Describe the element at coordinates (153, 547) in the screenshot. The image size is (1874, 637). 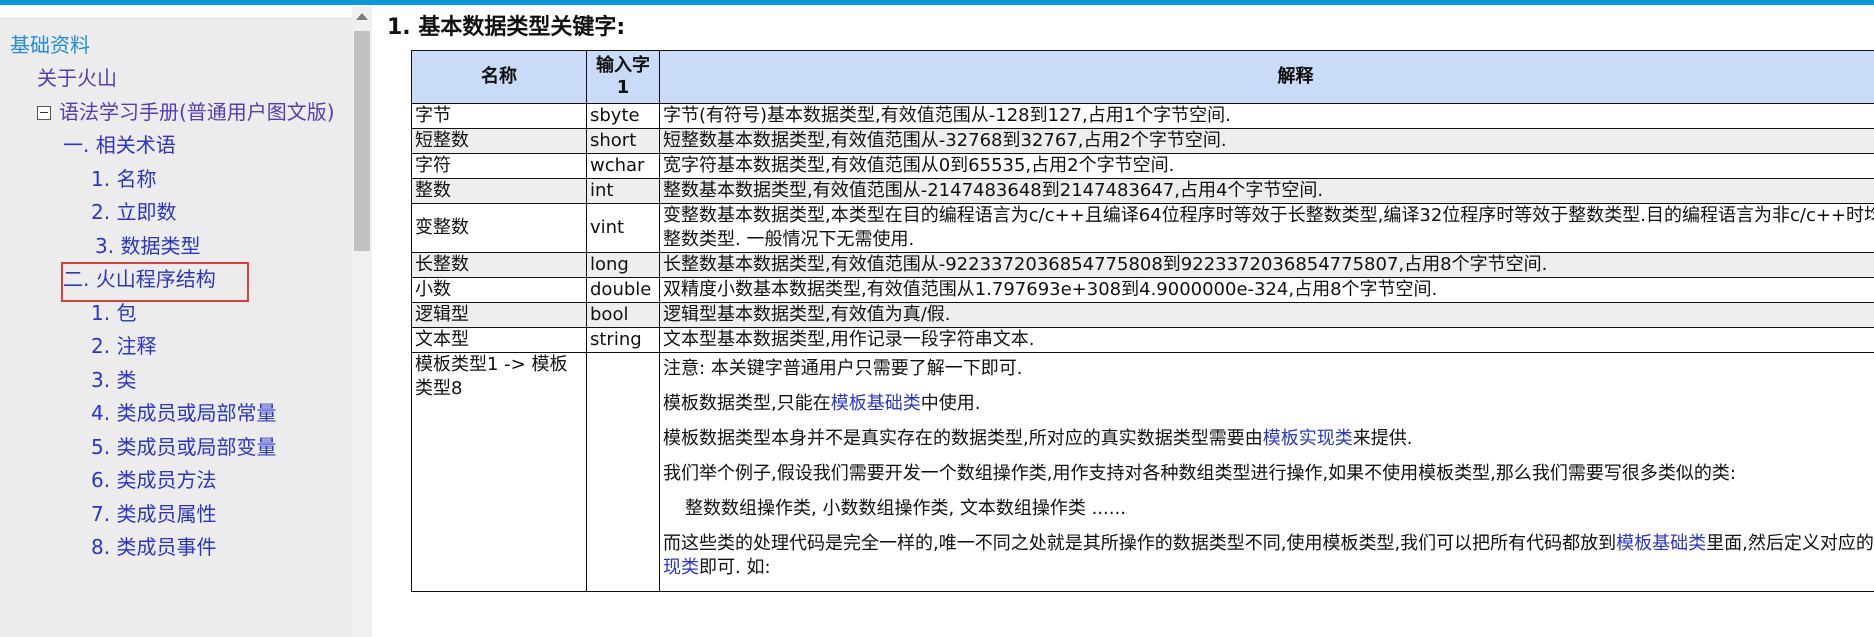
I see `tree-item-event: 8. 类成员事件` at that location.